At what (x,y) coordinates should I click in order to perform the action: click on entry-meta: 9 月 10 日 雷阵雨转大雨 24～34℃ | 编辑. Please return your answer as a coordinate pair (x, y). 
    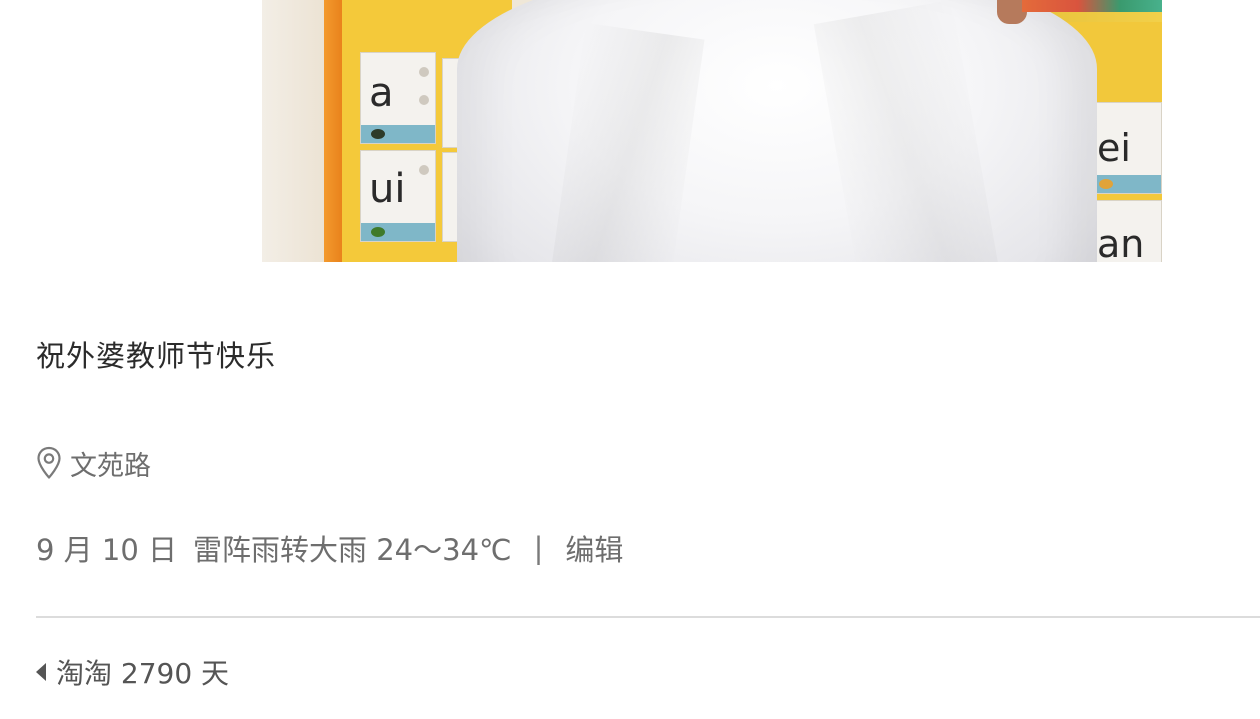
    Looking at the image, I should click on (329, 548).